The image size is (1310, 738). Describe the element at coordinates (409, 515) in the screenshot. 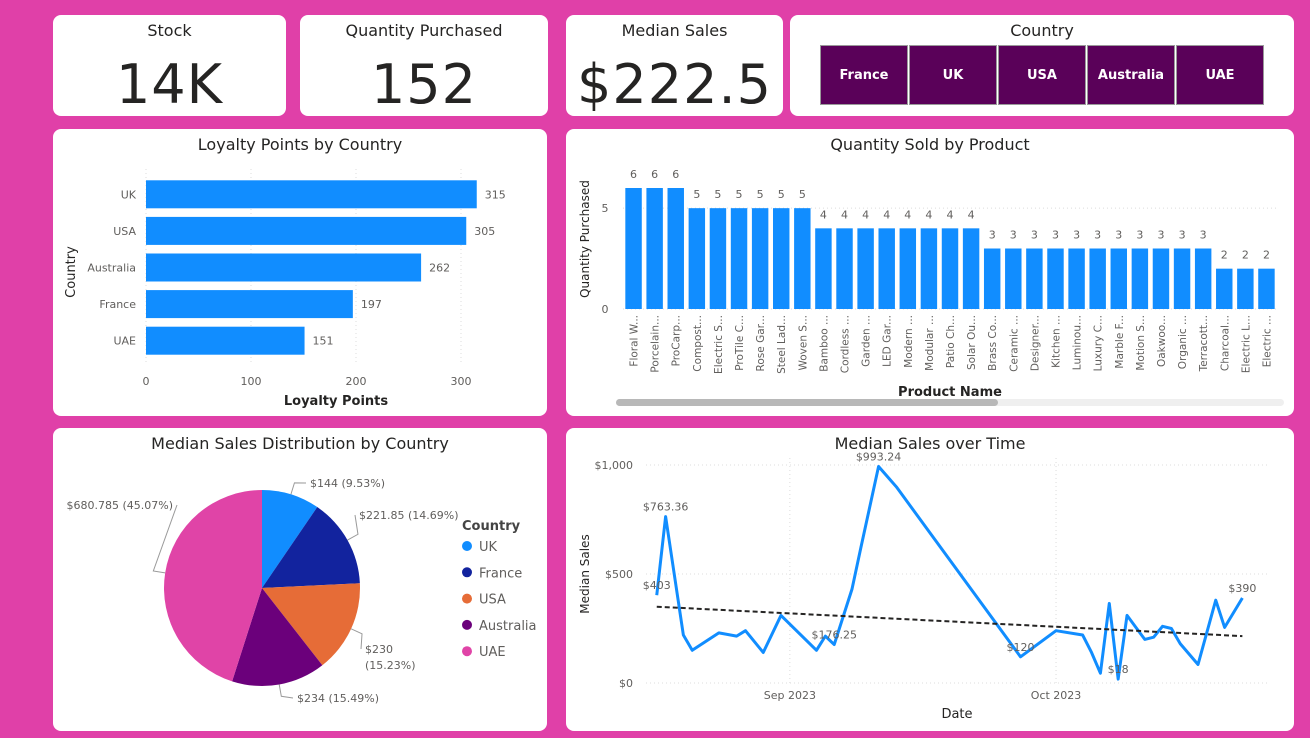

I see `pie-data-label: $221.85 (14.69%)` at that location.